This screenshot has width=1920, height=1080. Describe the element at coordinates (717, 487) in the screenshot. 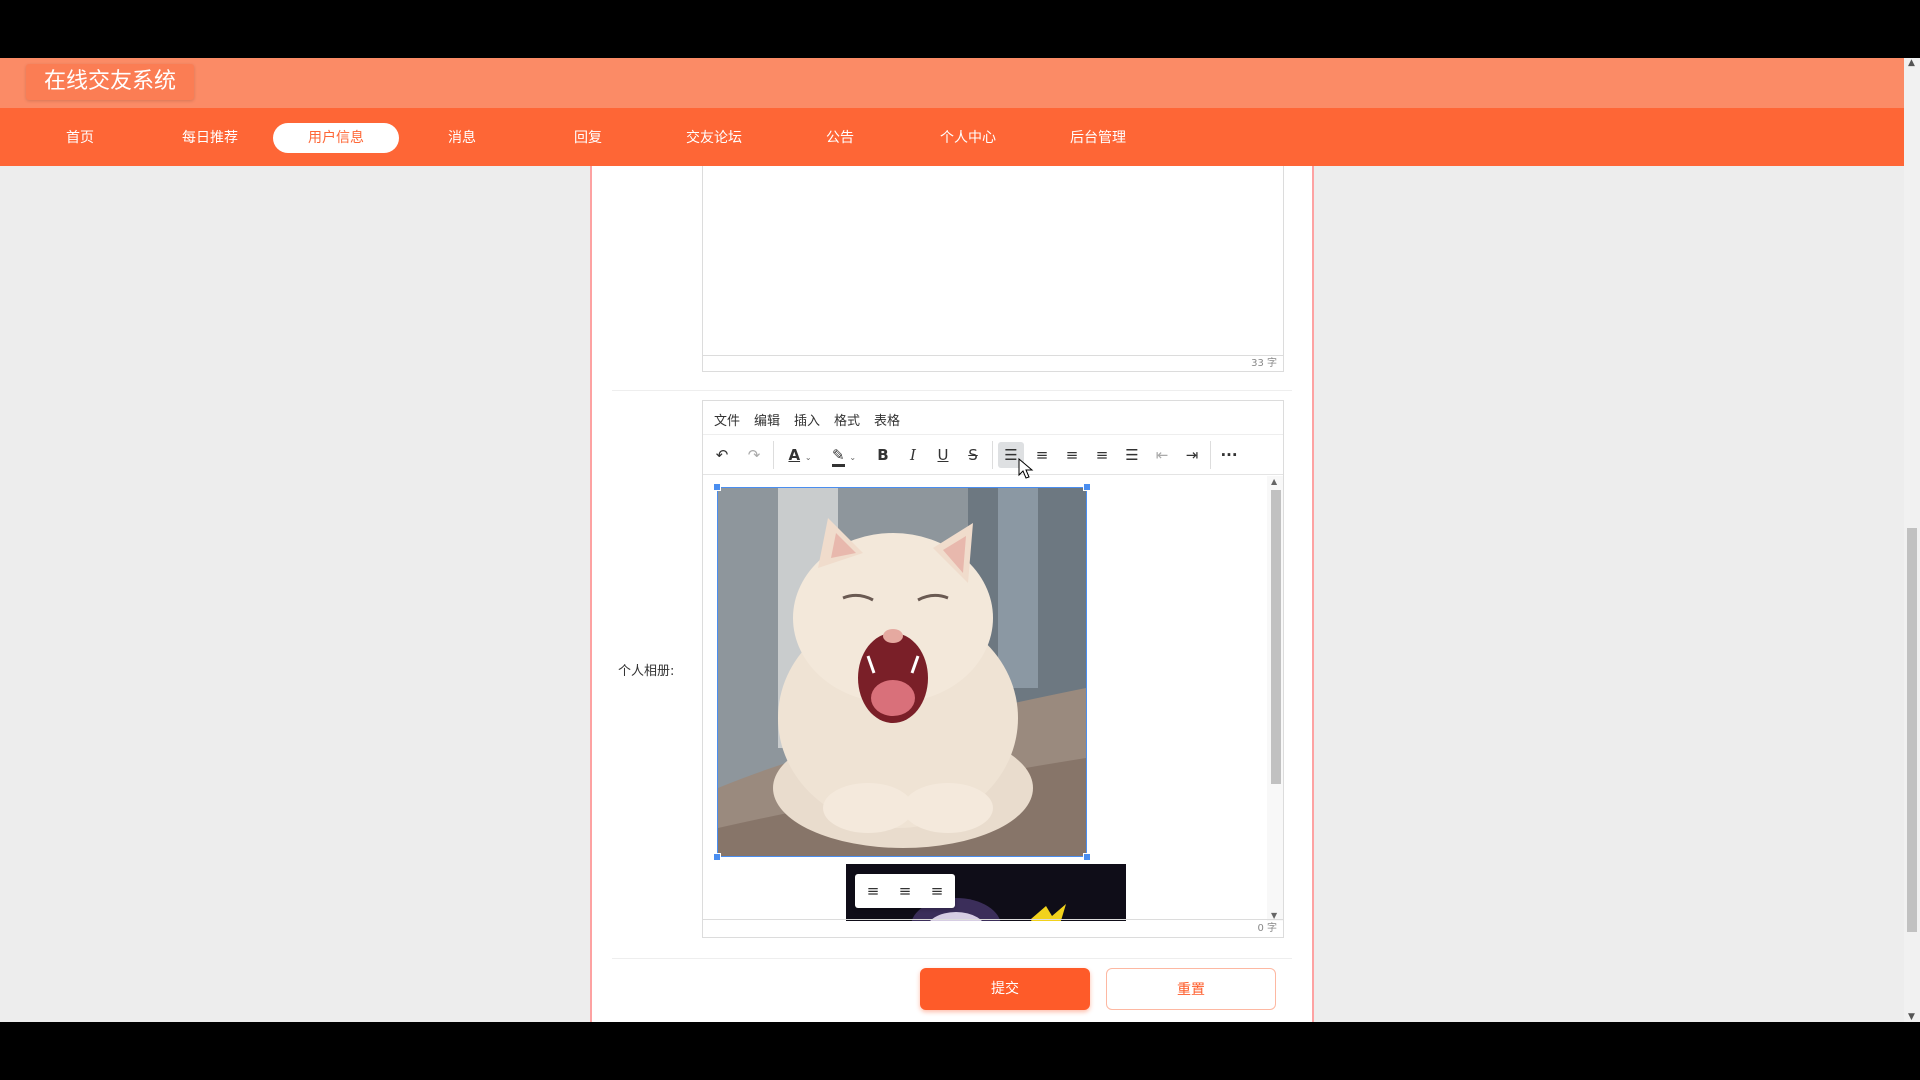

I see `resize-handle-top-left` at that location.